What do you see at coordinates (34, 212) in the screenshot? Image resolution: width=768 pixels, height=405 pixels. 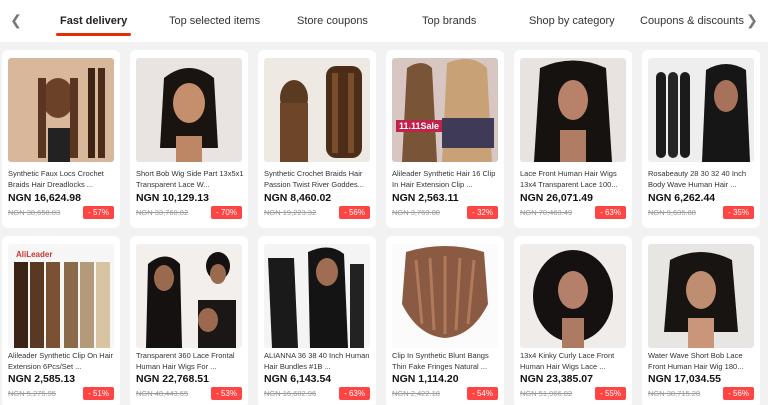 I see `product-old-price: NGN 38,658.03` at bounding box center [34, 212].